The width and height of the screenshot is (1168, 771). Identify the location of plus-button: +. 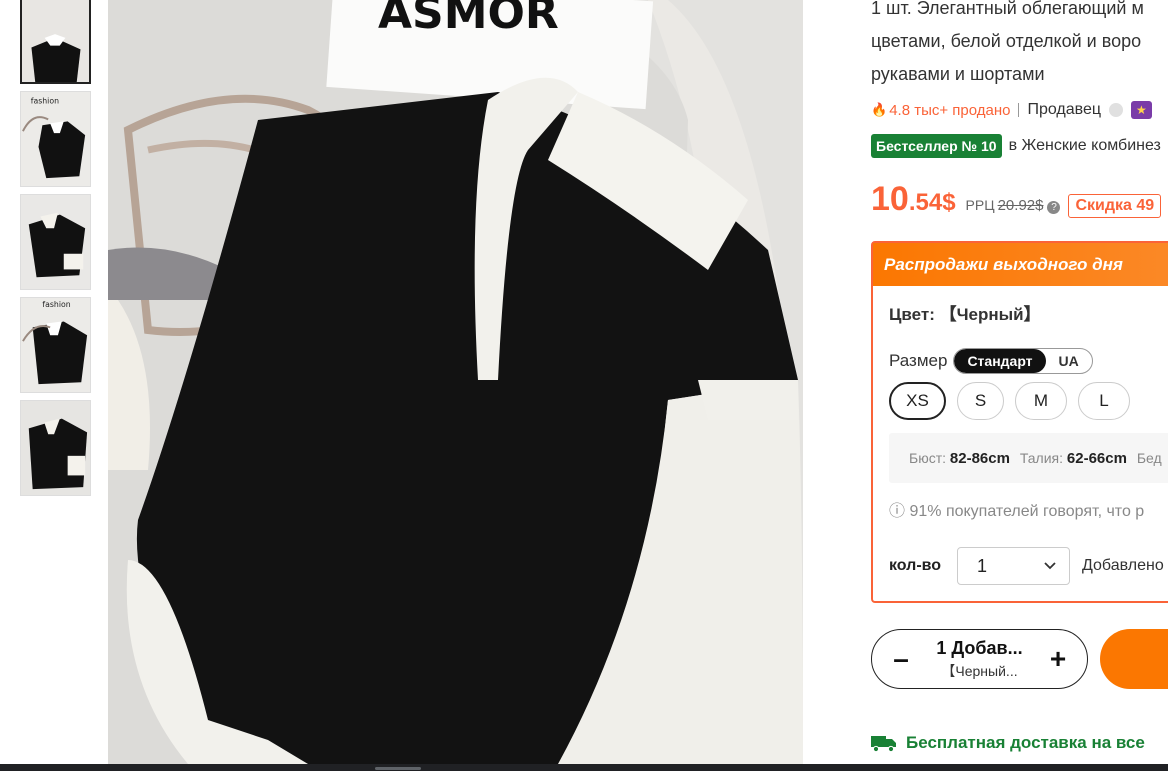
(1058, 659).